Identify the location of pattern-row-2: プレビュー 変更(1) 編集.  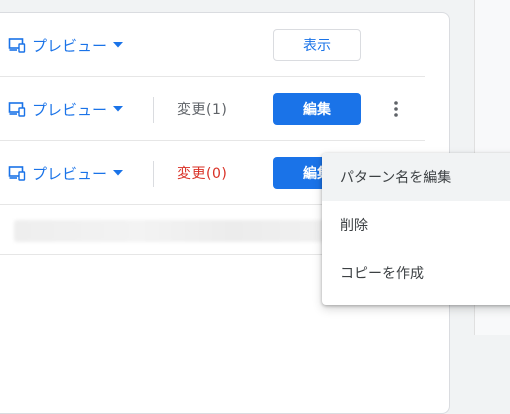
(212, 109).